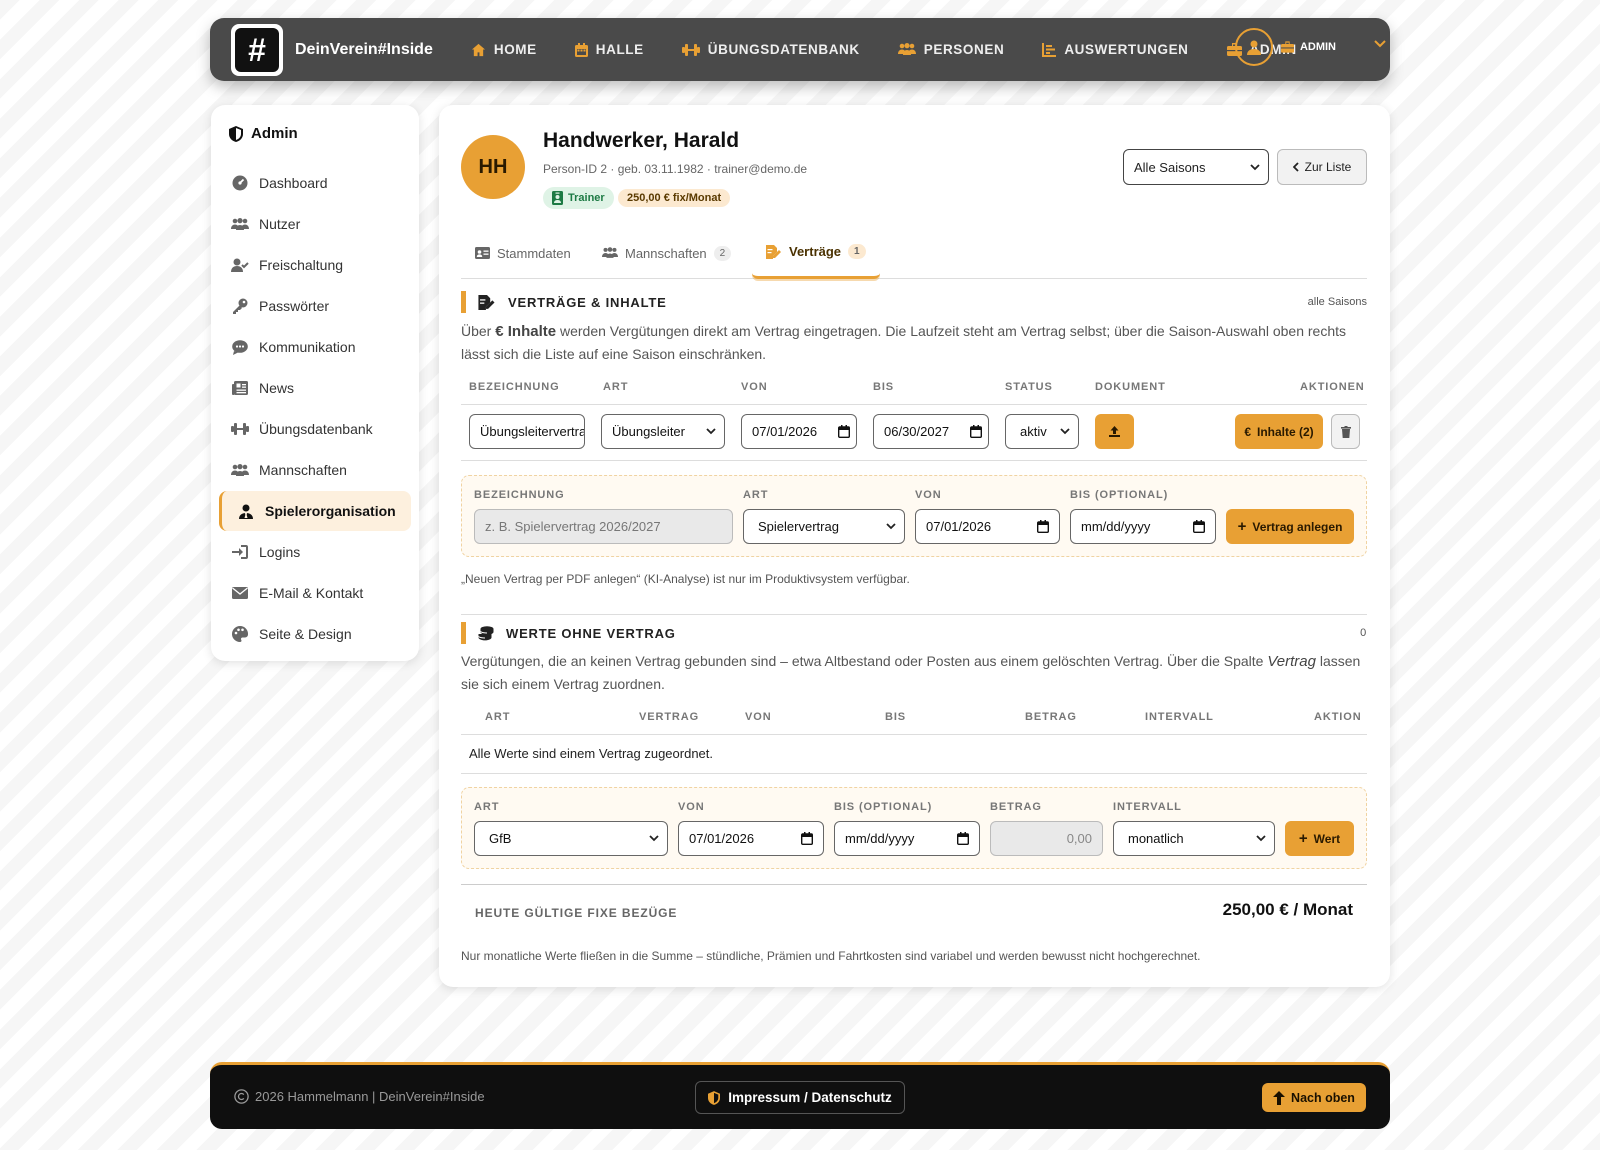 The image size is (1600, 1150). I want to click on contract-contents-button: € Inhalte (2), so click(1279, 431).